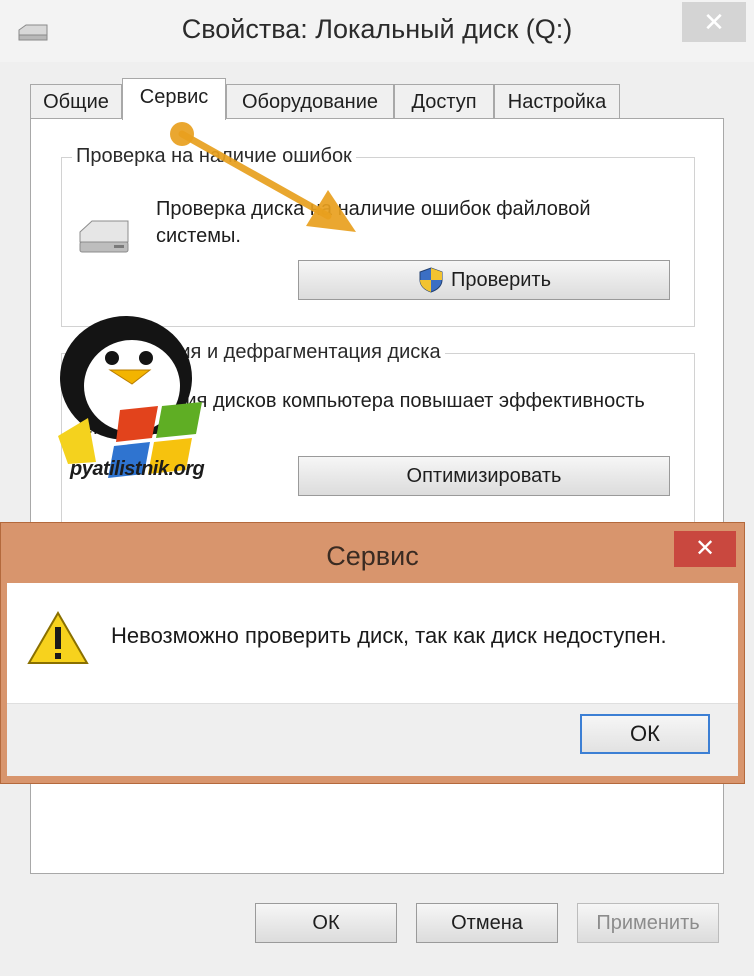  What do you see at coordinates (372, 556) in the screenshot?
I see `dialog-title: Сервис` at bounding box center [372, 556].